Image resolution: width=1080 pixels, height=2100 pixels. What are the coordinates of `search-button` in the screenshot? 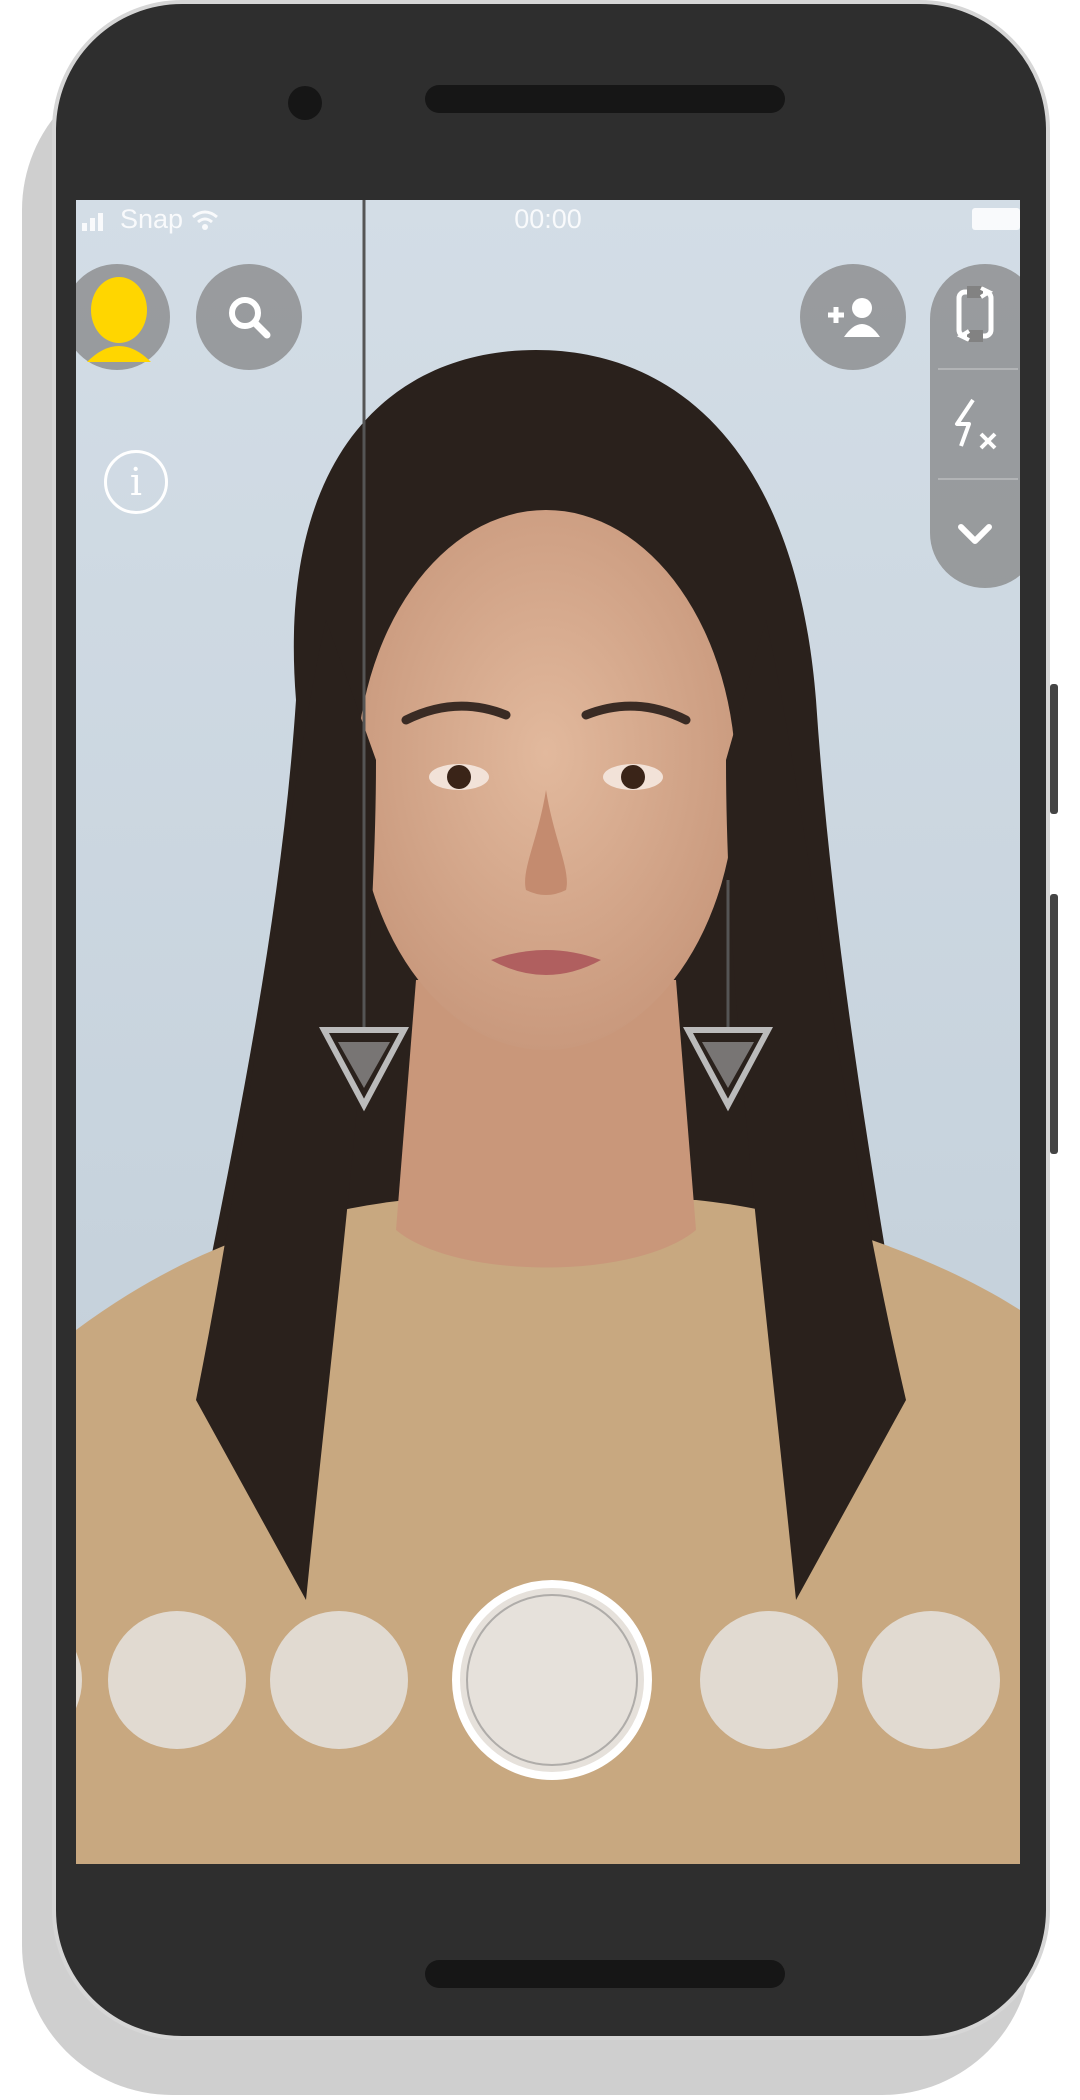 It's located at (249, 317).